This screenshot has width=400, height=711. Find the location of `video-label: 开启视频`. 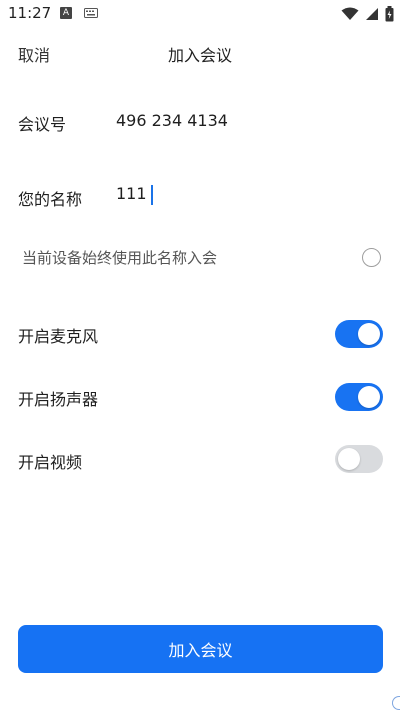

video-label: 开启视频 is located at coordinates (50, 462).